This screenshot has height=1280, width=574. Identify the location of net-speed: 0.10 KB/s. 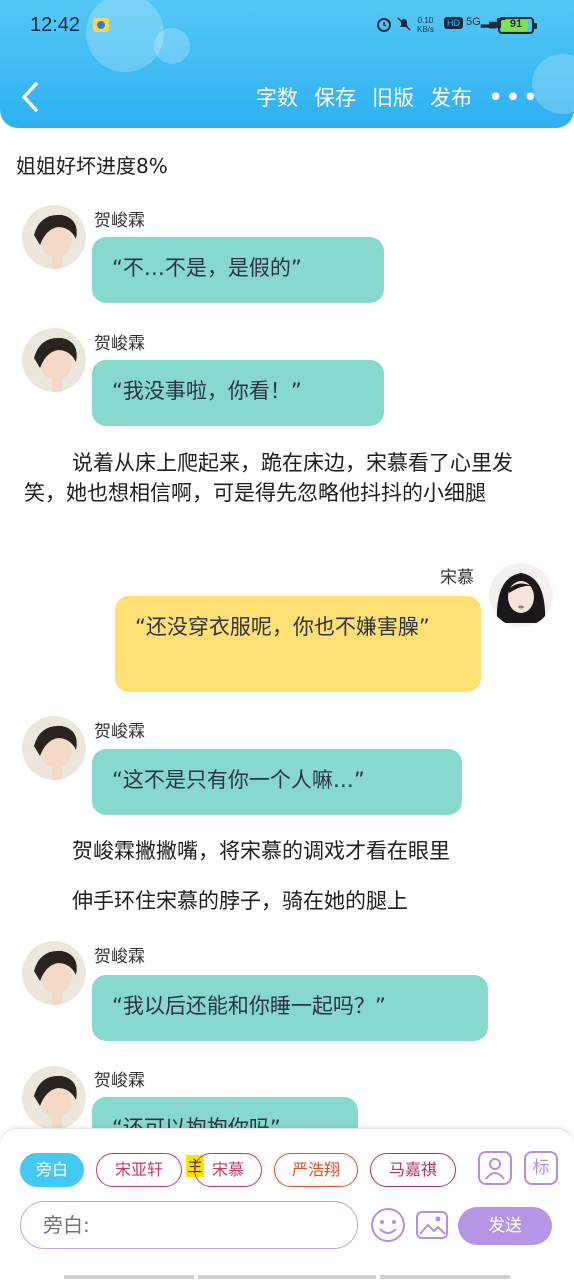
(425, 25).